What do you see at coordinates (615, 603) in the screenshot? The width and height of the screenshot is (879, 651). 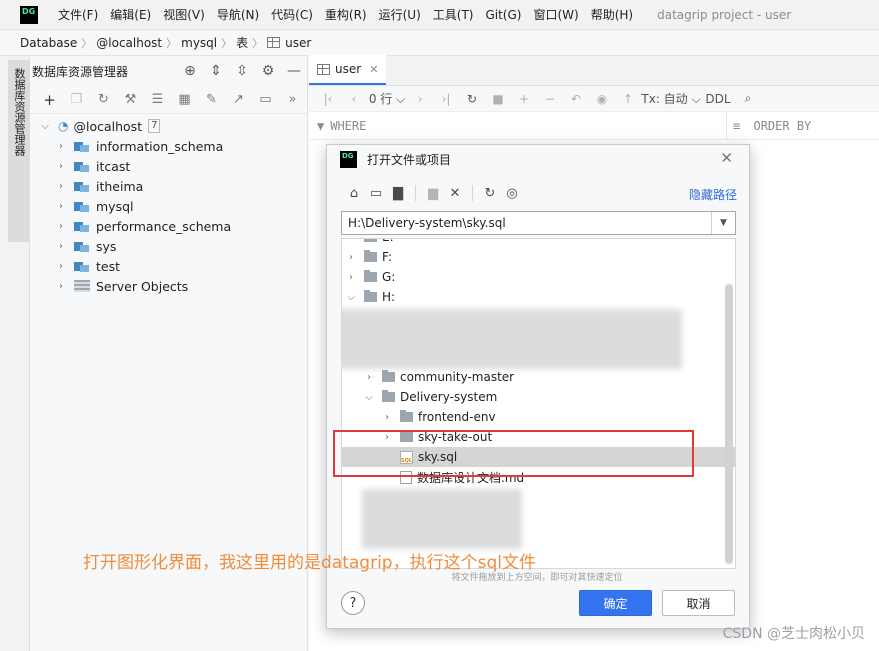 I see `ok-button: 确定` at bounding box center [615, 603].